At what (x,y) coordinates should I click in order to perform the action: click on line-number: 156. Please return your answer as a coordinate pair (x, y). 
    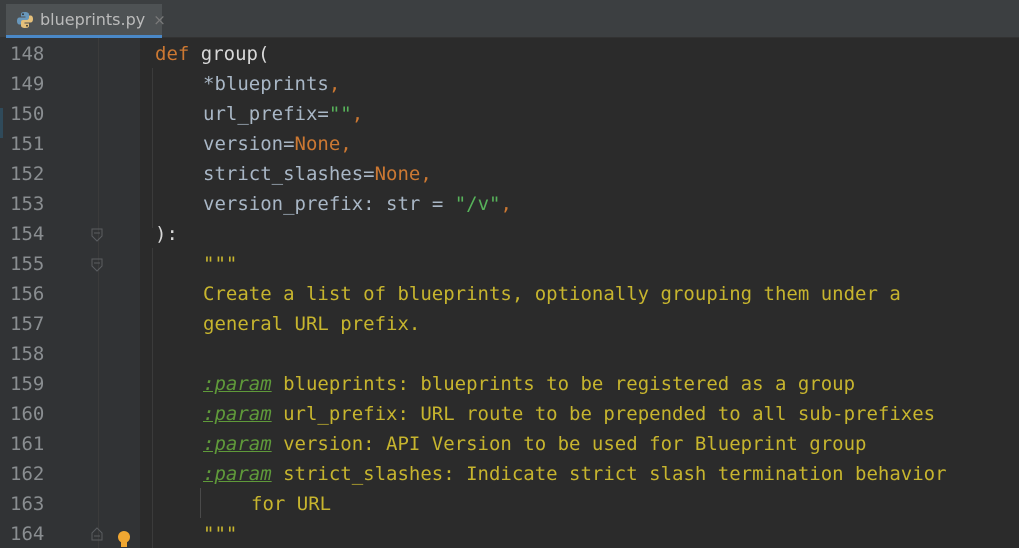
    Looking at the image, I should click on (27, 294).